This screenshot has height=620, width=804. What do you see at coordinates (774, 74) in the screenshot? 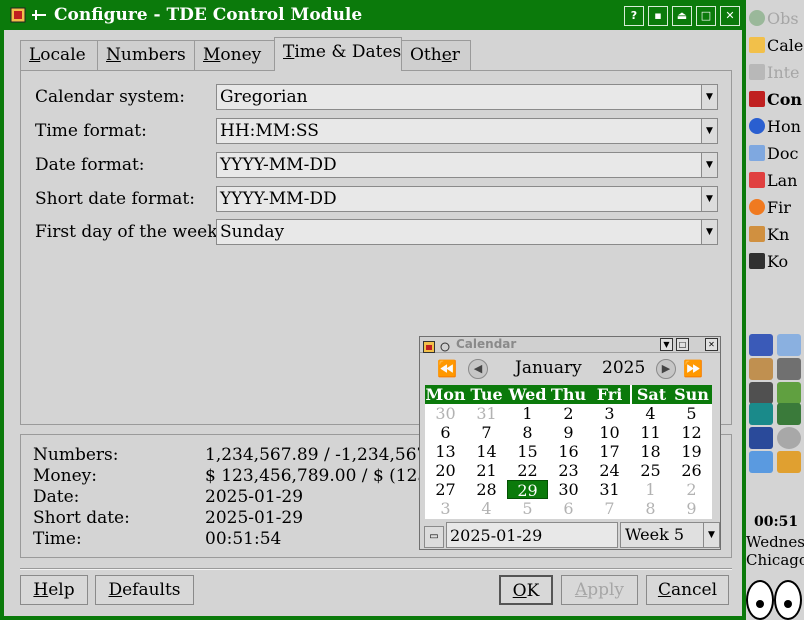
I see `taskbar-item: Inte` at bounding box center [774, 74].